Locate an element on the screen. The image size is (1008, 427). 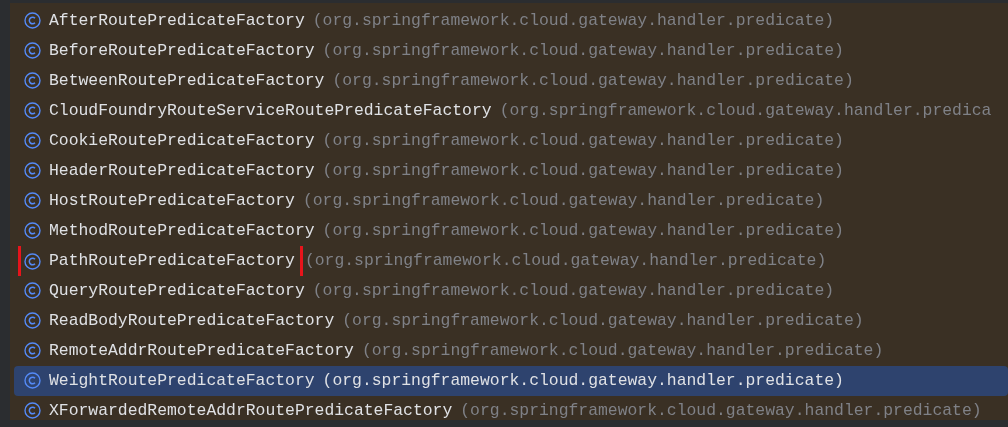
class-name: RemoteAddrRoutePredicateFactory is located at coordinates (201, 350).